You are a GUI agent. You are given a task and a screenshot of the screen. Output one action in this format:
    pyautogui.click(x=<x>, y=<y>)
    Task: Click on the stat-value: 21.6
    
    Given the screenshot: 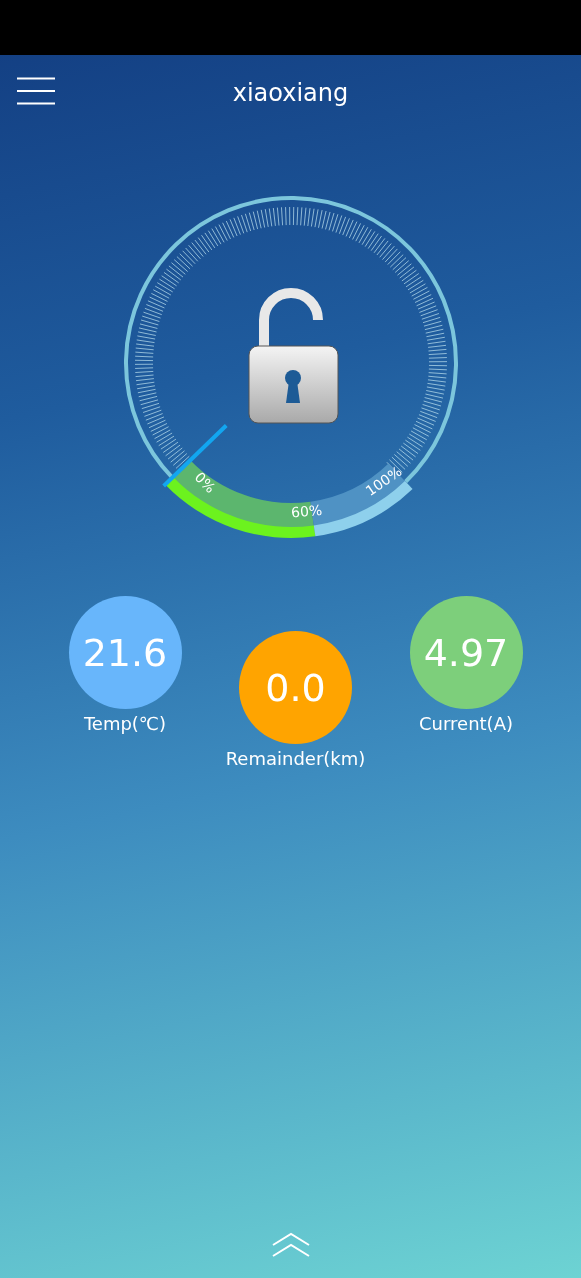 What is the action you would take?
    pyautogui.click(x=125, y=652)
    